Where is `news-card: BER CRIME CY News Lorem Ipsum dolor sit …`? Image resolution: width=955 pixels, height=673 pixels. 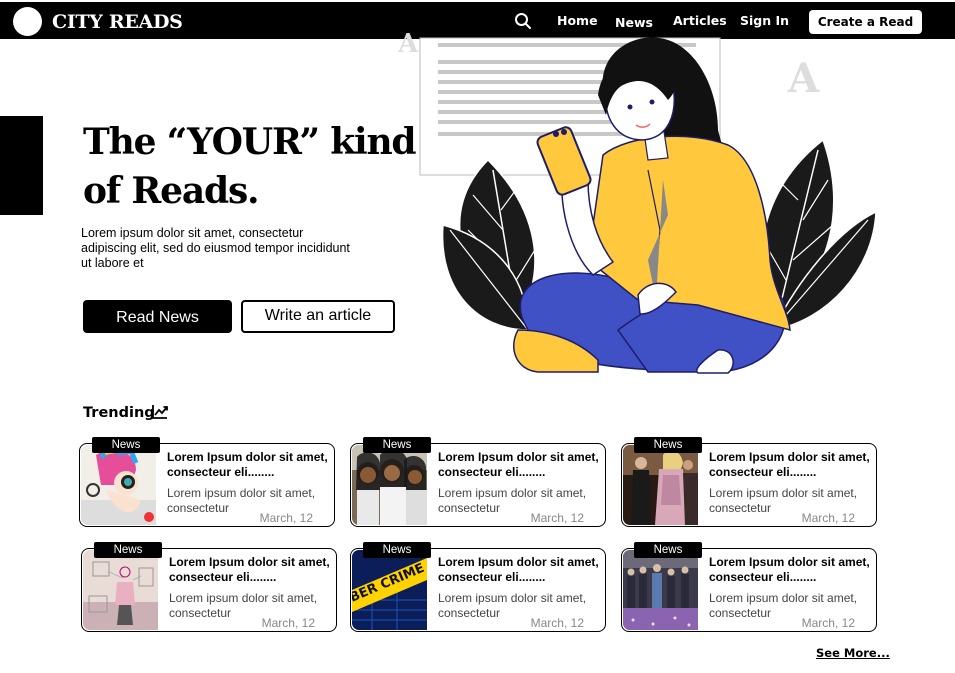 news-card: BER CRIME CY News Lorem Ipsum dolor sit … is located at coordinates (478, 587).